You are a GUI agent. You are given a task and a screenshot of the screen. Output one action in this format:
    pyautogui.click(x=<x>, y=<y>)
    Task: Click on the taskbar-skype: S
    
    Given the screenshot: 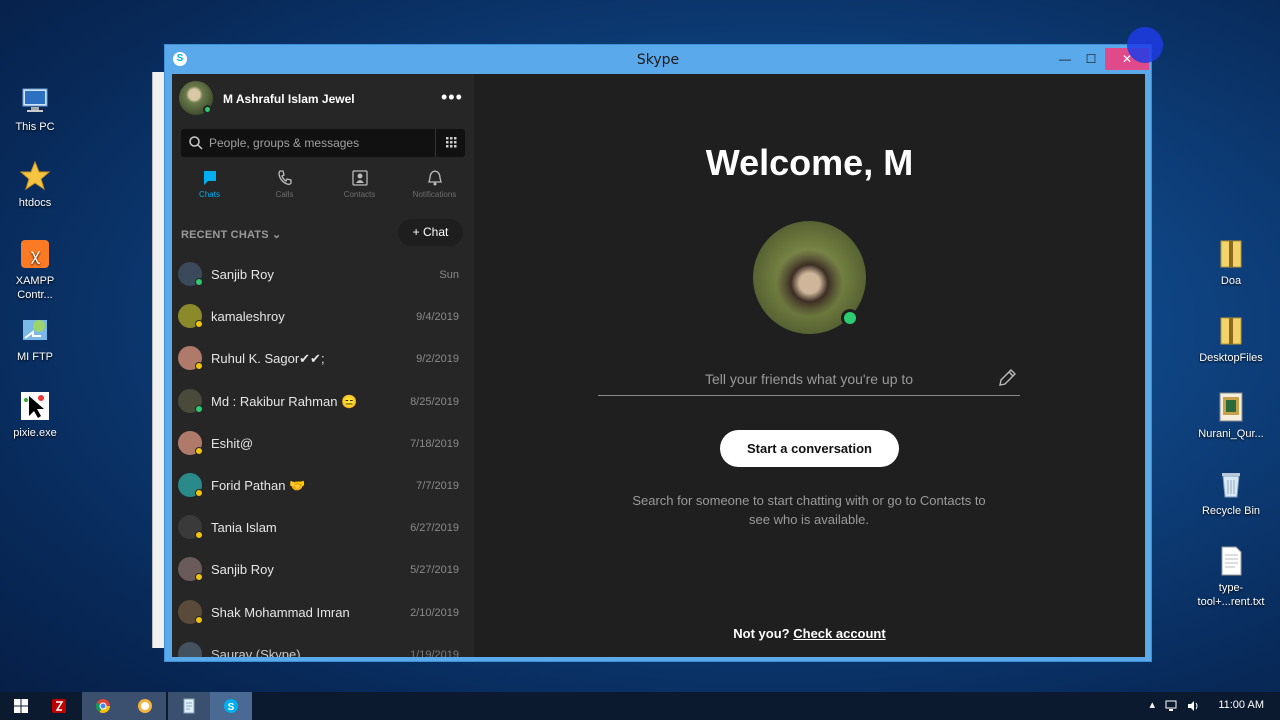 What is the action you would take?
    pyautogui.click(x=231, y=706)
    